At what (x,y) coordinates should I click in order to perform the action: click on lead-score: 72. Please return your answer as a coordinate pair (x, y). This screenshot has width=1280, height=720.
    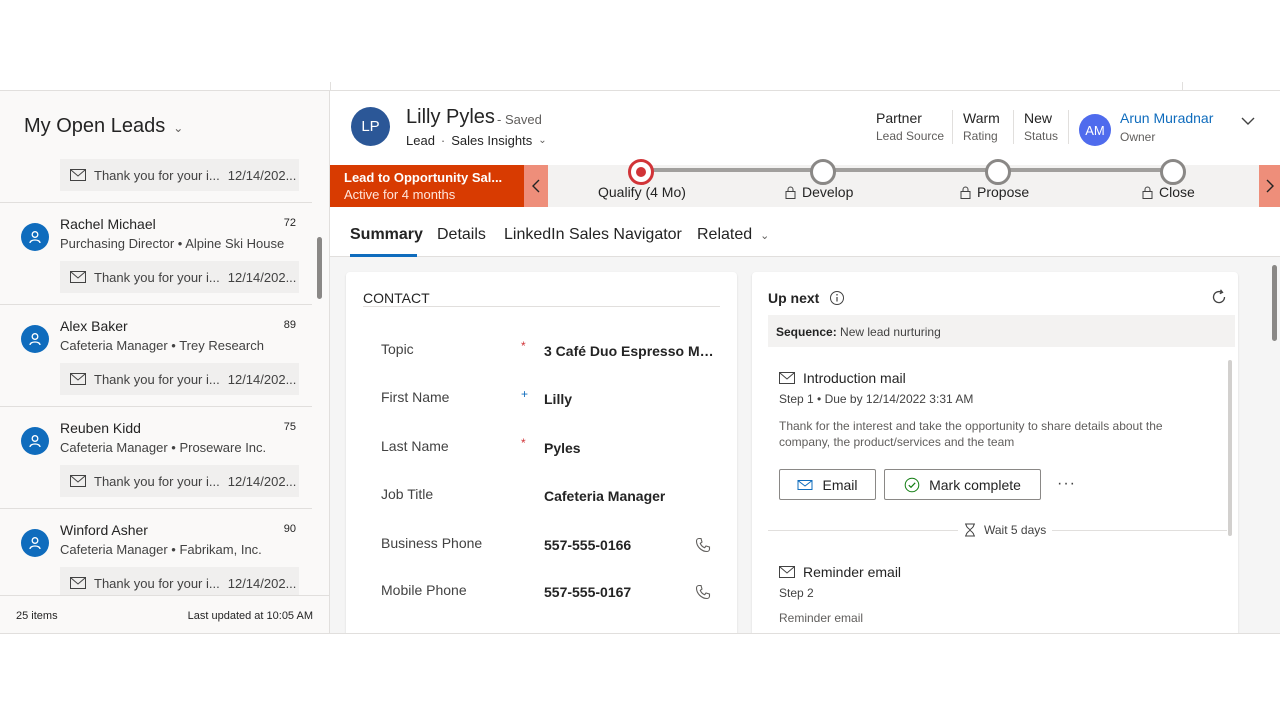
    Looking at the image, I should click on (289, 223).